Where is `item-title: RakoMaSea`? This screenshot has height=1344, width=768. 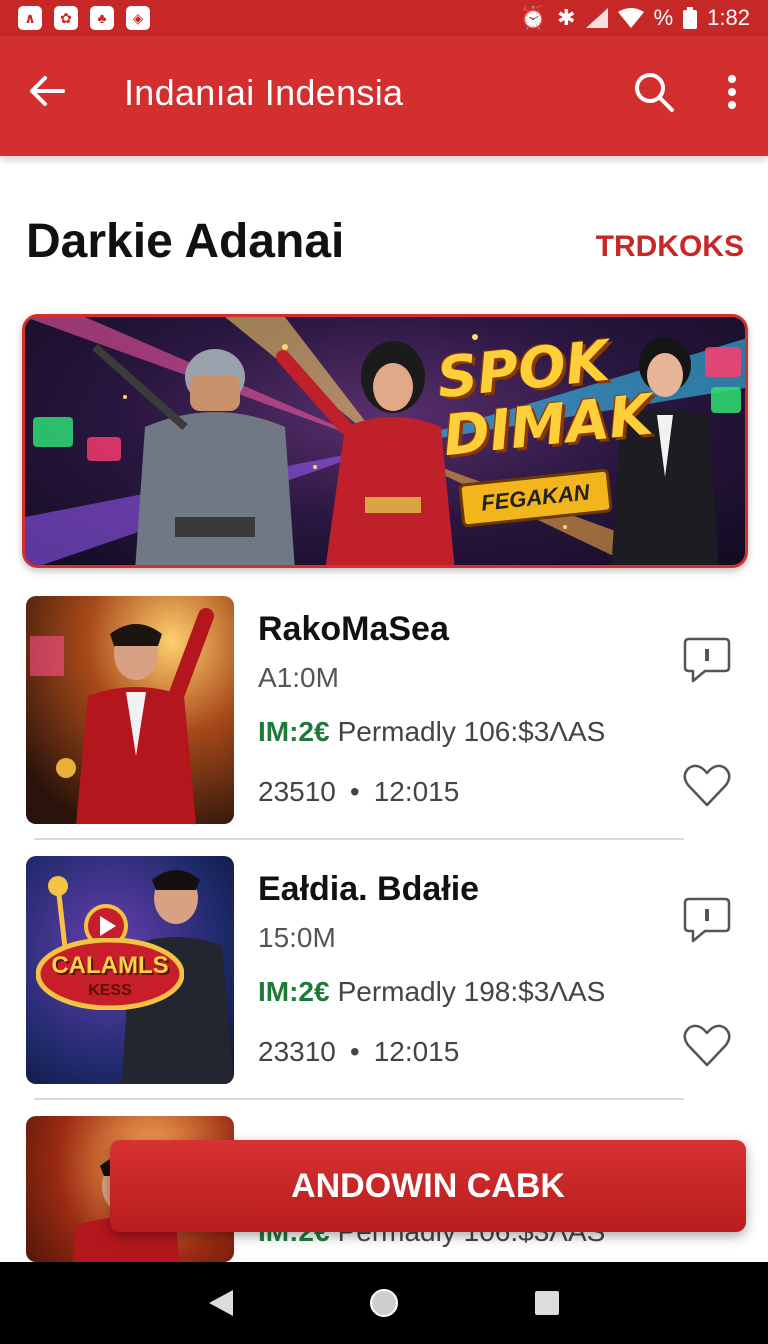
item-title: RakoMaSea is located at coordinates (353, 629).